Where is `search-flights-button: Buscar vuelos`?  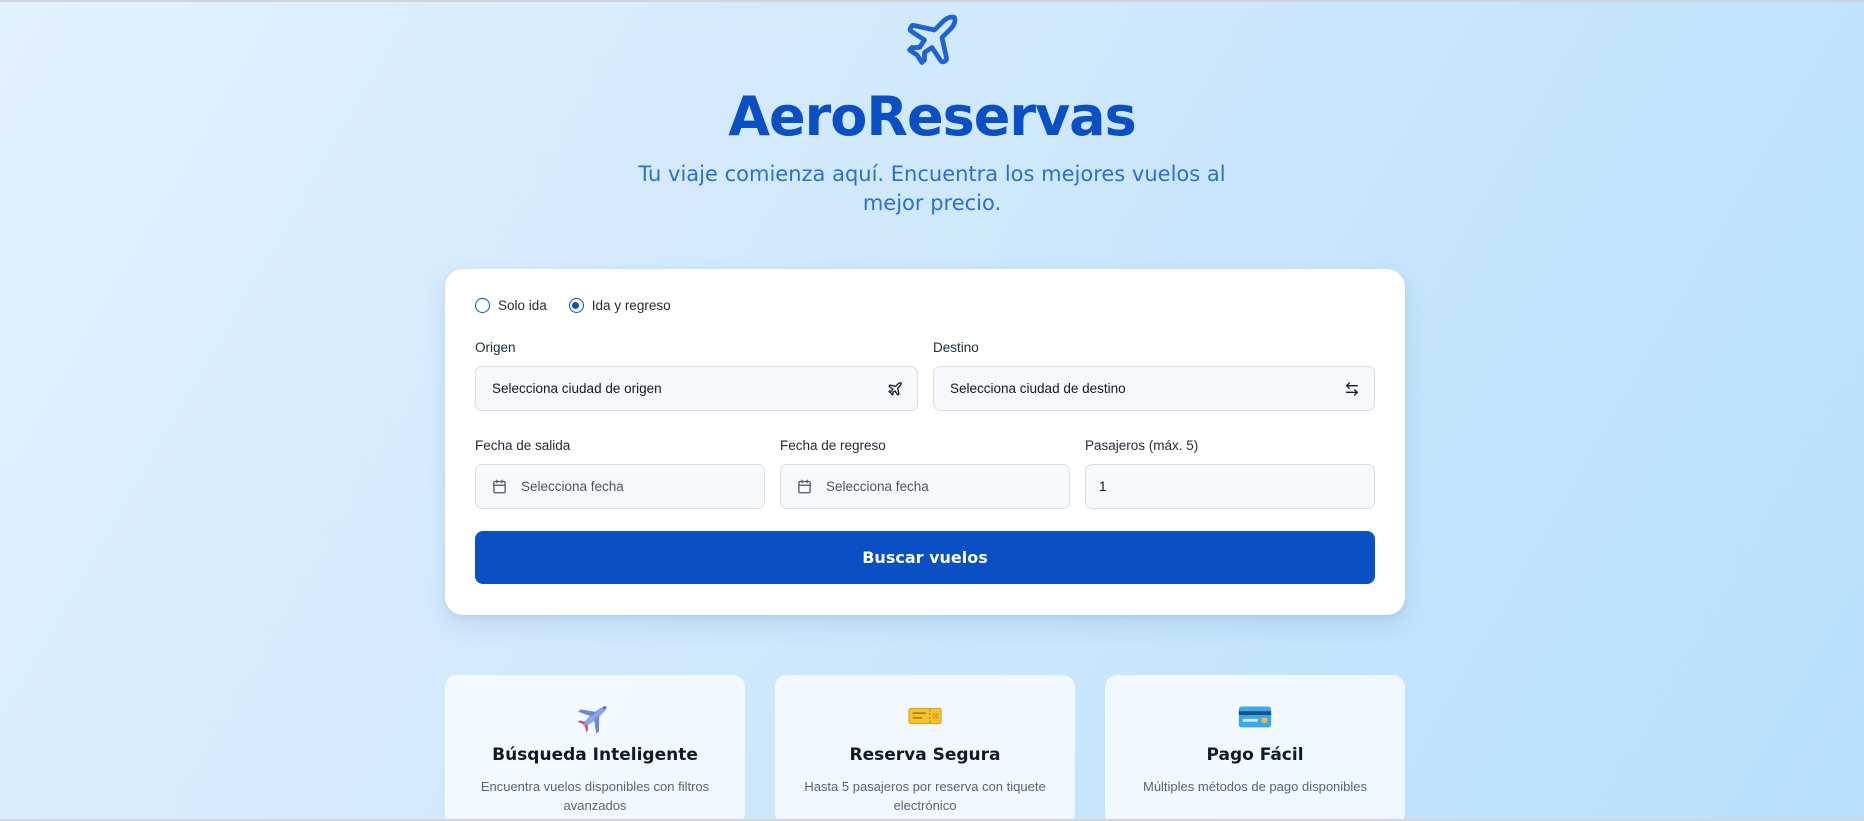
search-flights-button: Buscar vuelos is located at coordinates (925, 557).